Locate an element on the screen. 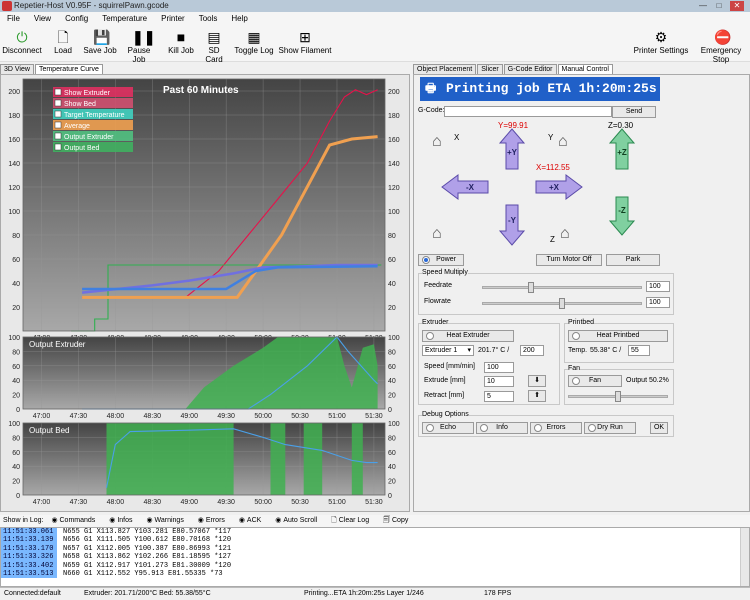  bed-target-input: 55 is located at coordinates (639, 350).